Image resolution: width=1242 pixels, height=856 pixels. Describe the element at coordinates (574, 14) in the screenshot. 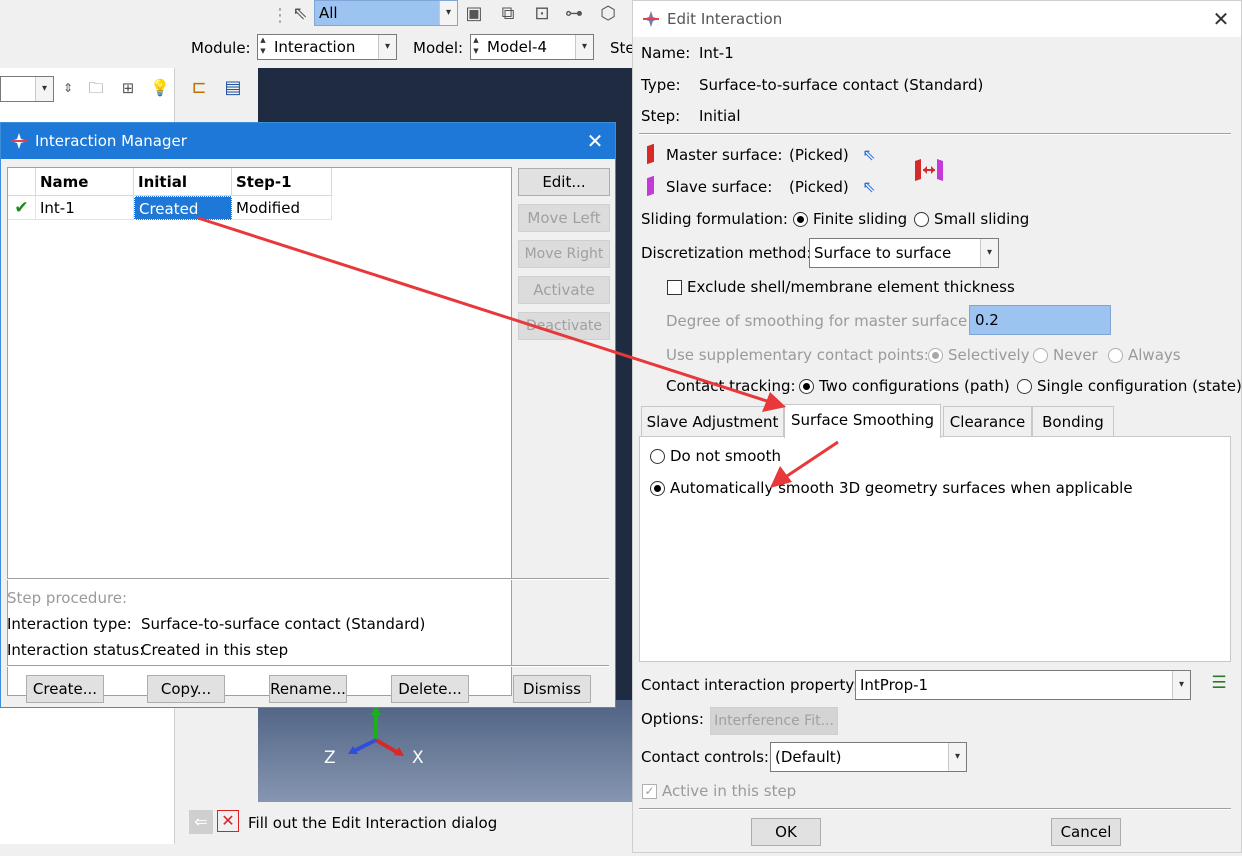

I see `select-chain-icon: ⊶` at that location.